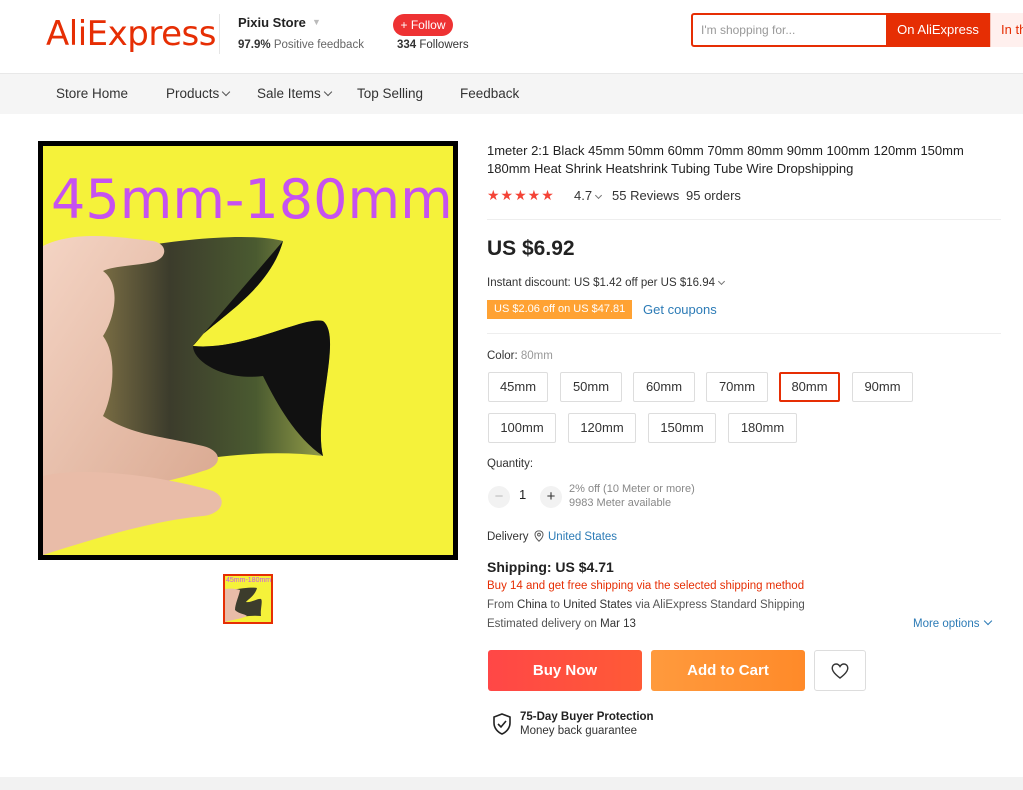 The width and height of the screenshot is (1023, 790). I want to click on add-to-cart-button: Add to Cart, so click(728, 670).